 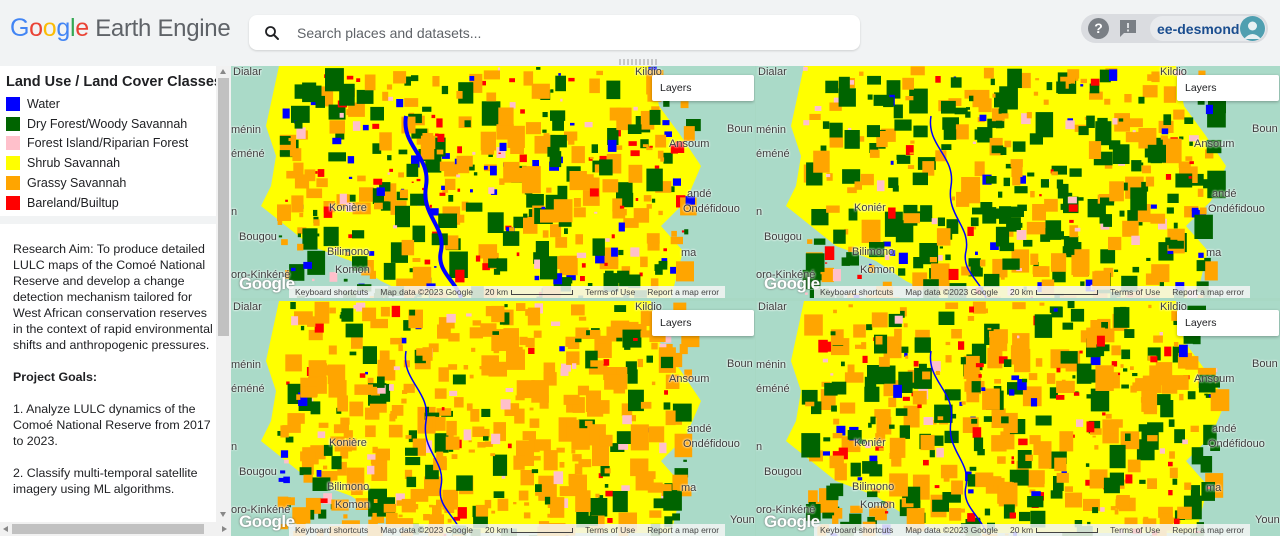 I want to click on google-earth-engine-logo: Google Earth Engine, so click(x=120, y=28).